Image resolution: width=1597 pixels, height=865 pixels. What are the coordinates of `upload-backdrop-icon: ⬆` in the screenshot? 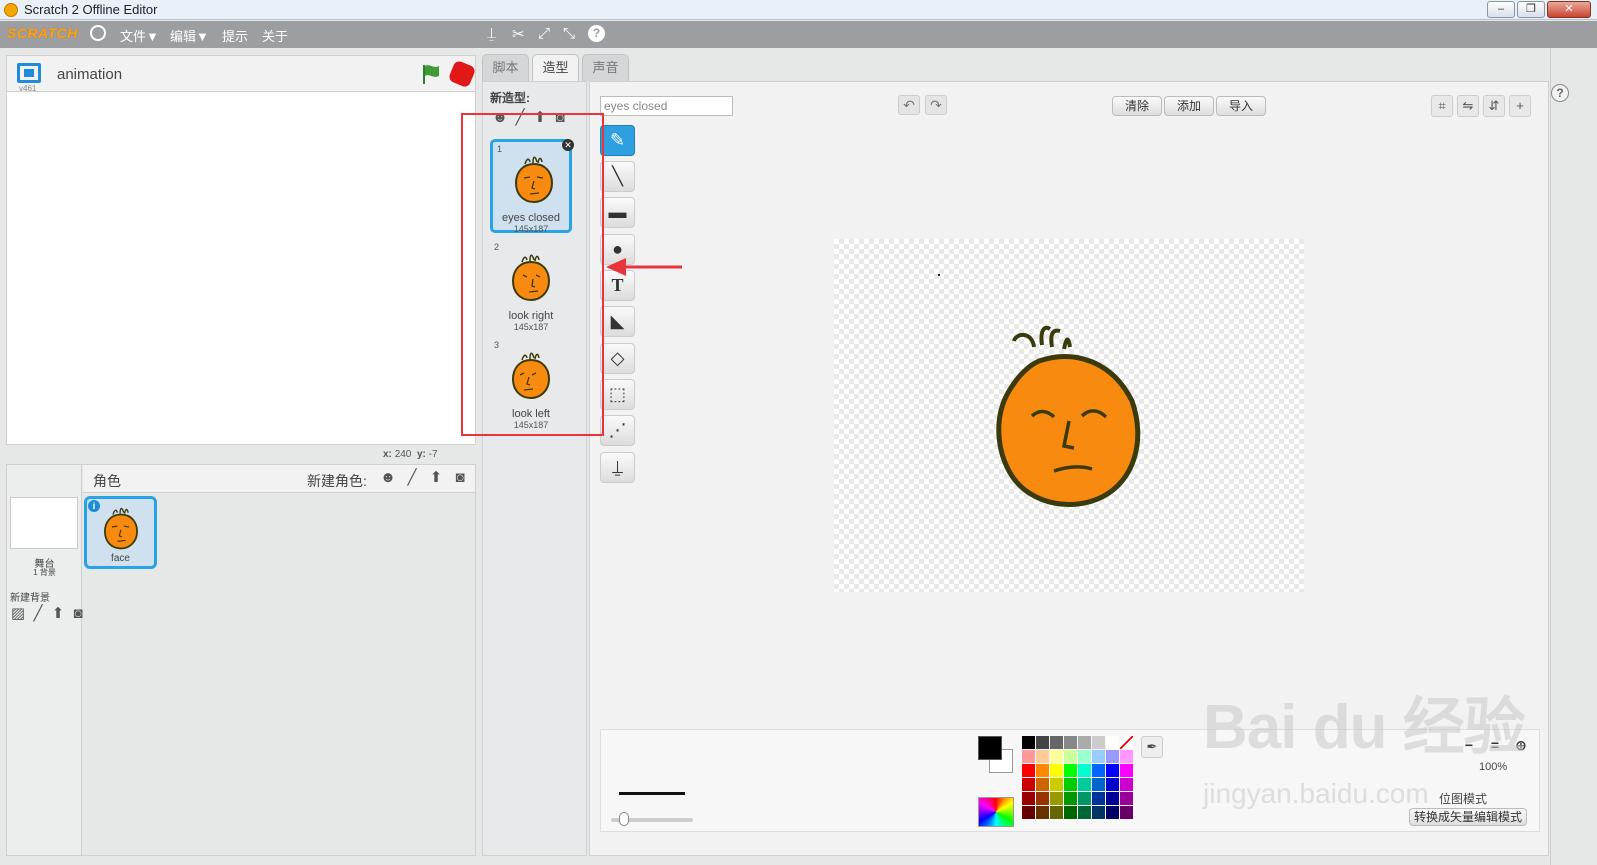 It's located at (58, 614).